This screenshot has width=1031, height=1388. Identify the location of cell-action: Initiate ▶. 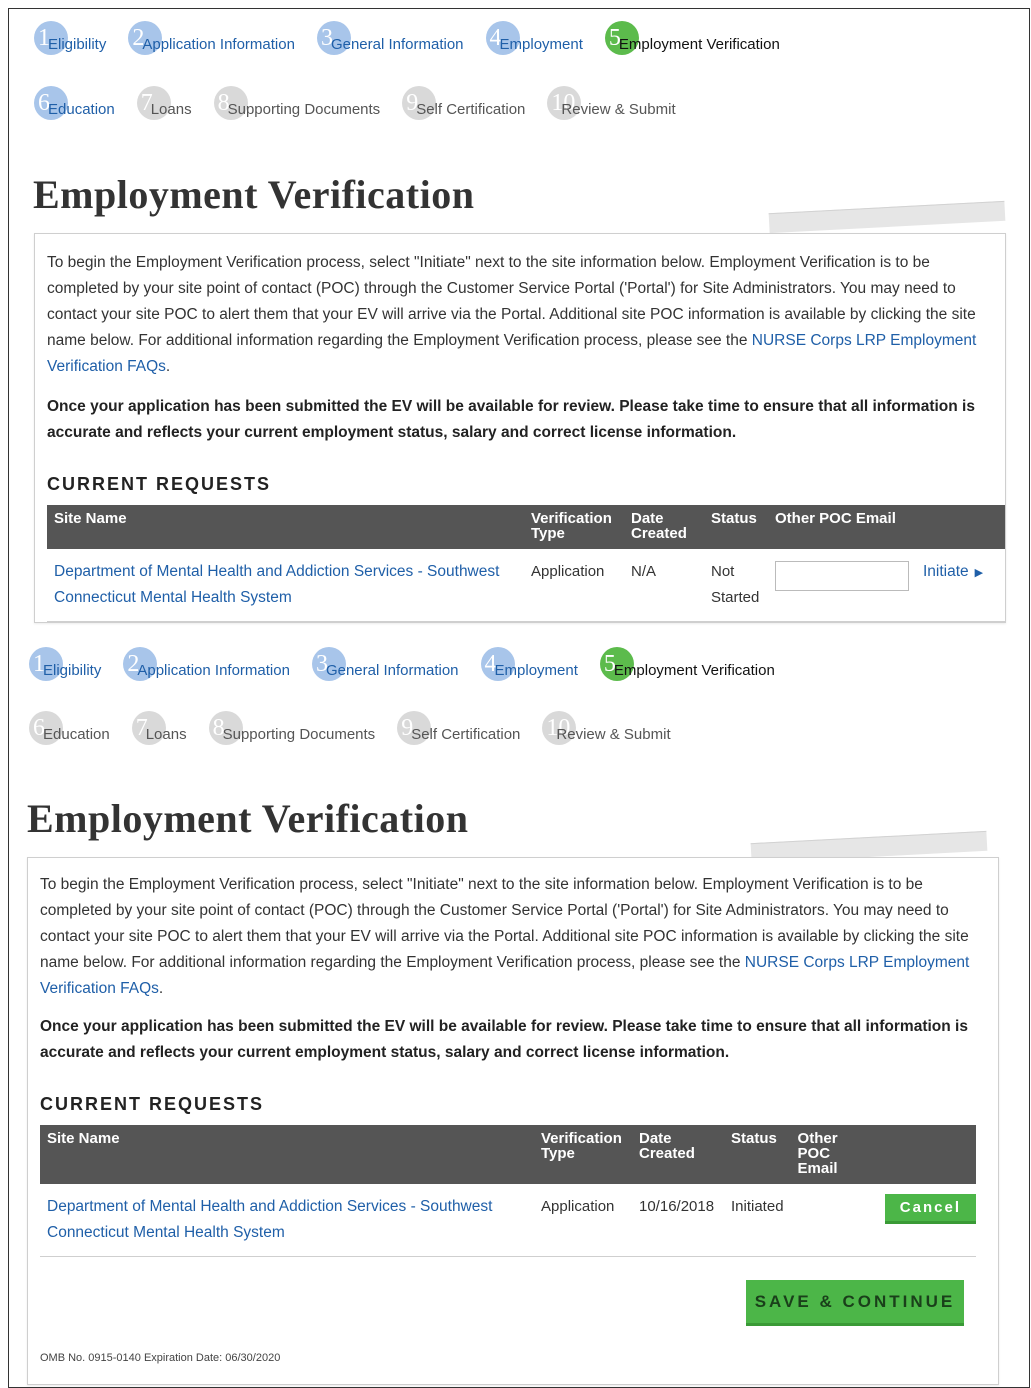
(960, 585).